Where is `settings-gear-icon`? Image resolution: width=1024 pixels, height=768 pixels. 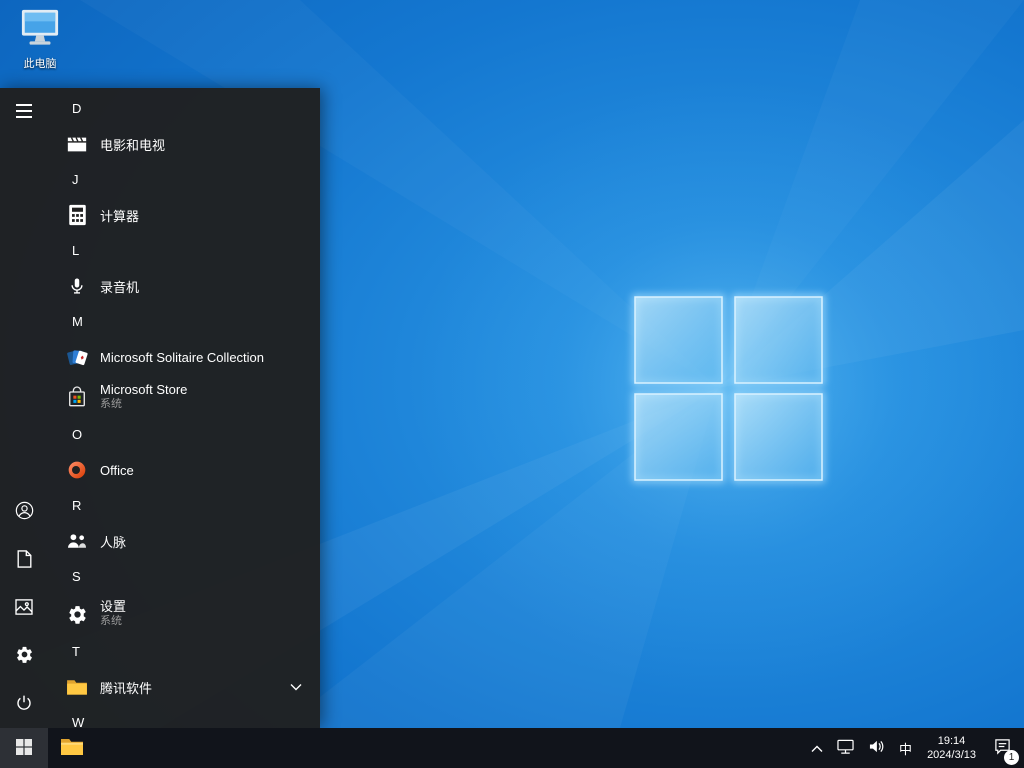 settings-gear-icon is located at coordinates (77, 614).